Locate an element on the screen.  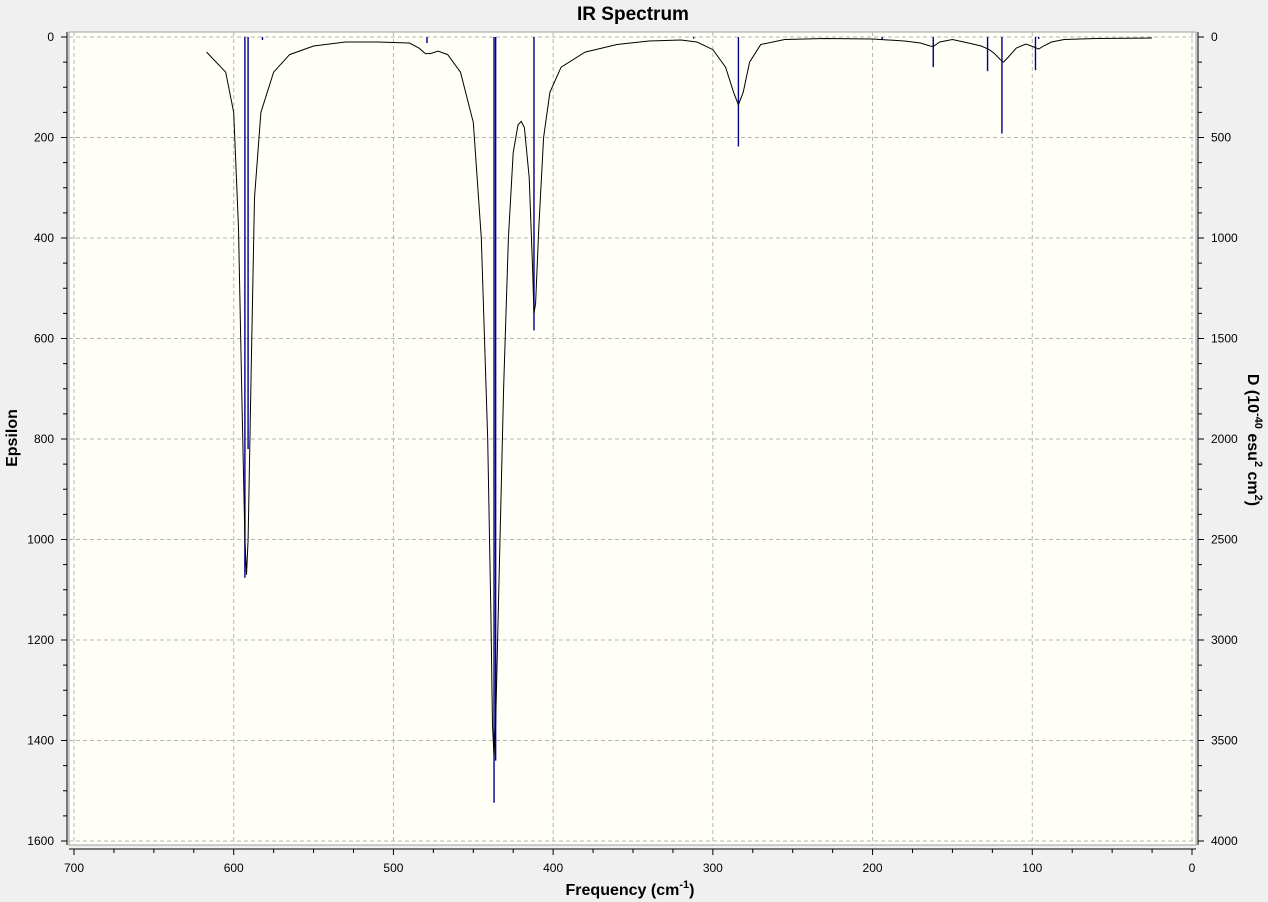
x-tick-label: 600 is located at coordinates (234, 868).